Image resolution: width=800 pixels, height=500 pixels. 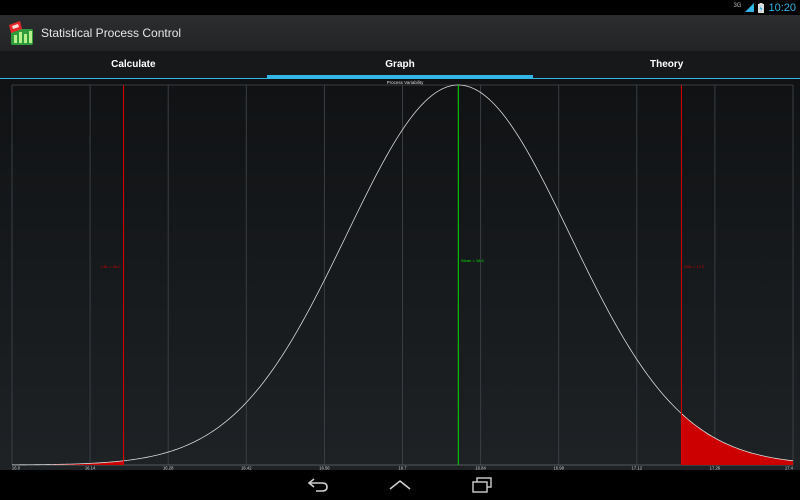 I want to click on spc-app-icon, so click(x=22, y=33).